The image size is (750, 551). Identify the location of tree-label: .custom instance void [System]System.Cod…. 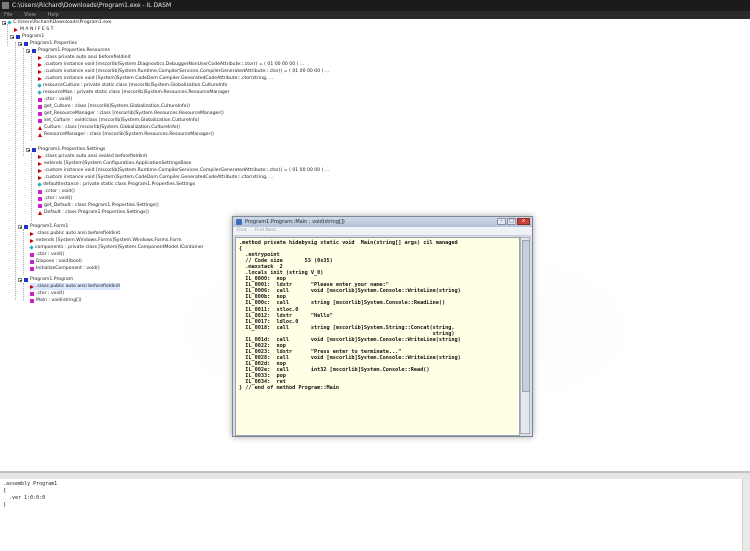
(159, 78).